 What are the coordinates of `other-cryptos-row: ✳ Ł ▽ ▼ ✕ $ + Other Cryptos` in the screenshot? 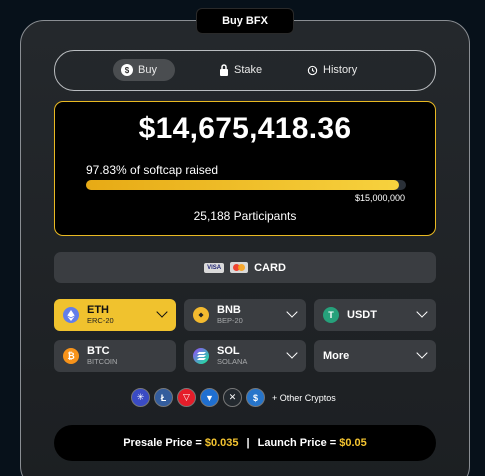 It's located at (233, 397).